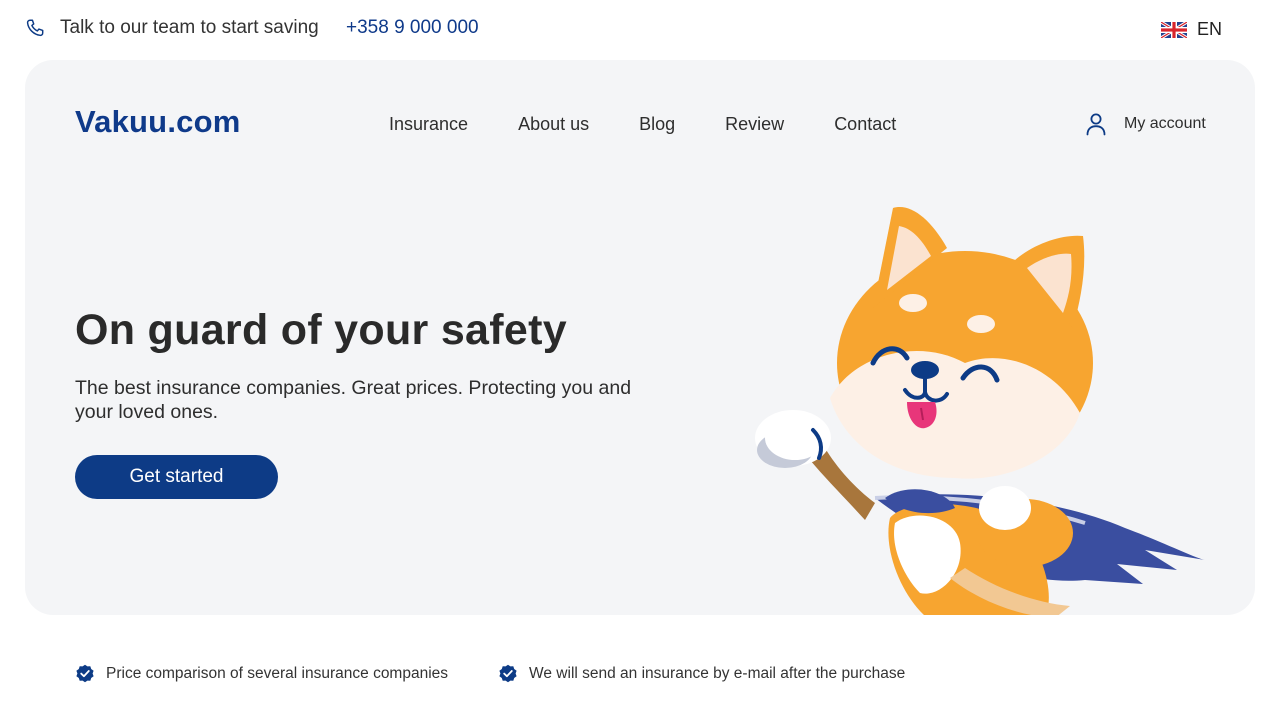 The width and height of the screenshot is (1280, 720). Describe the element at coordinates (176, 477) in the screenshot. I see `get-started-button: Get started` at that location.